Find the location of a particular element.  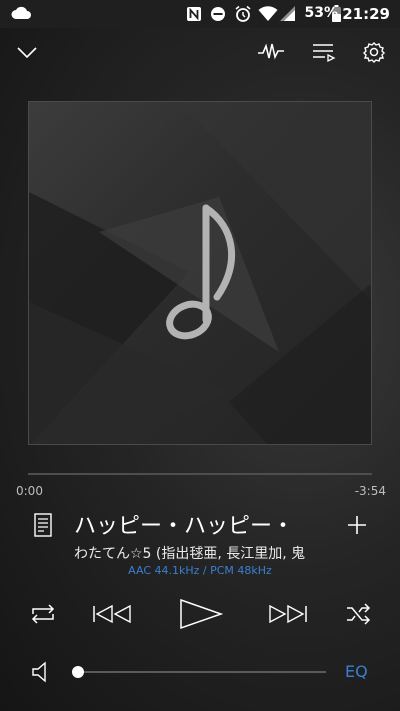

eq-button: EQ is located at coordinates (356, 671).